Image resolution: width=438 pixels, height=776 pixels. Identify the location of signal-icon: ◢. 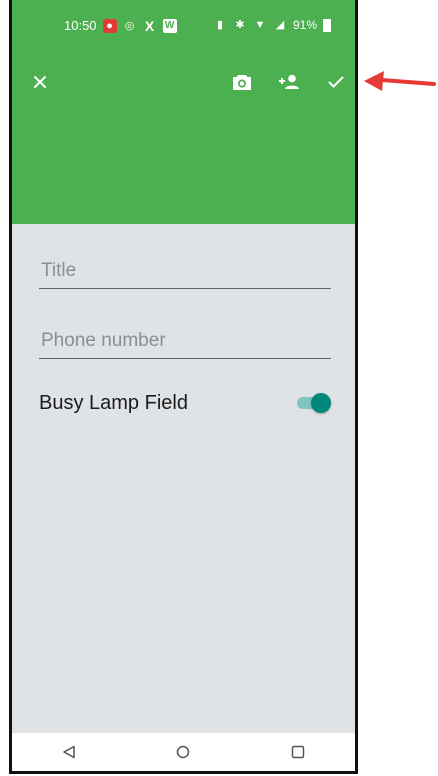
(280, 25).